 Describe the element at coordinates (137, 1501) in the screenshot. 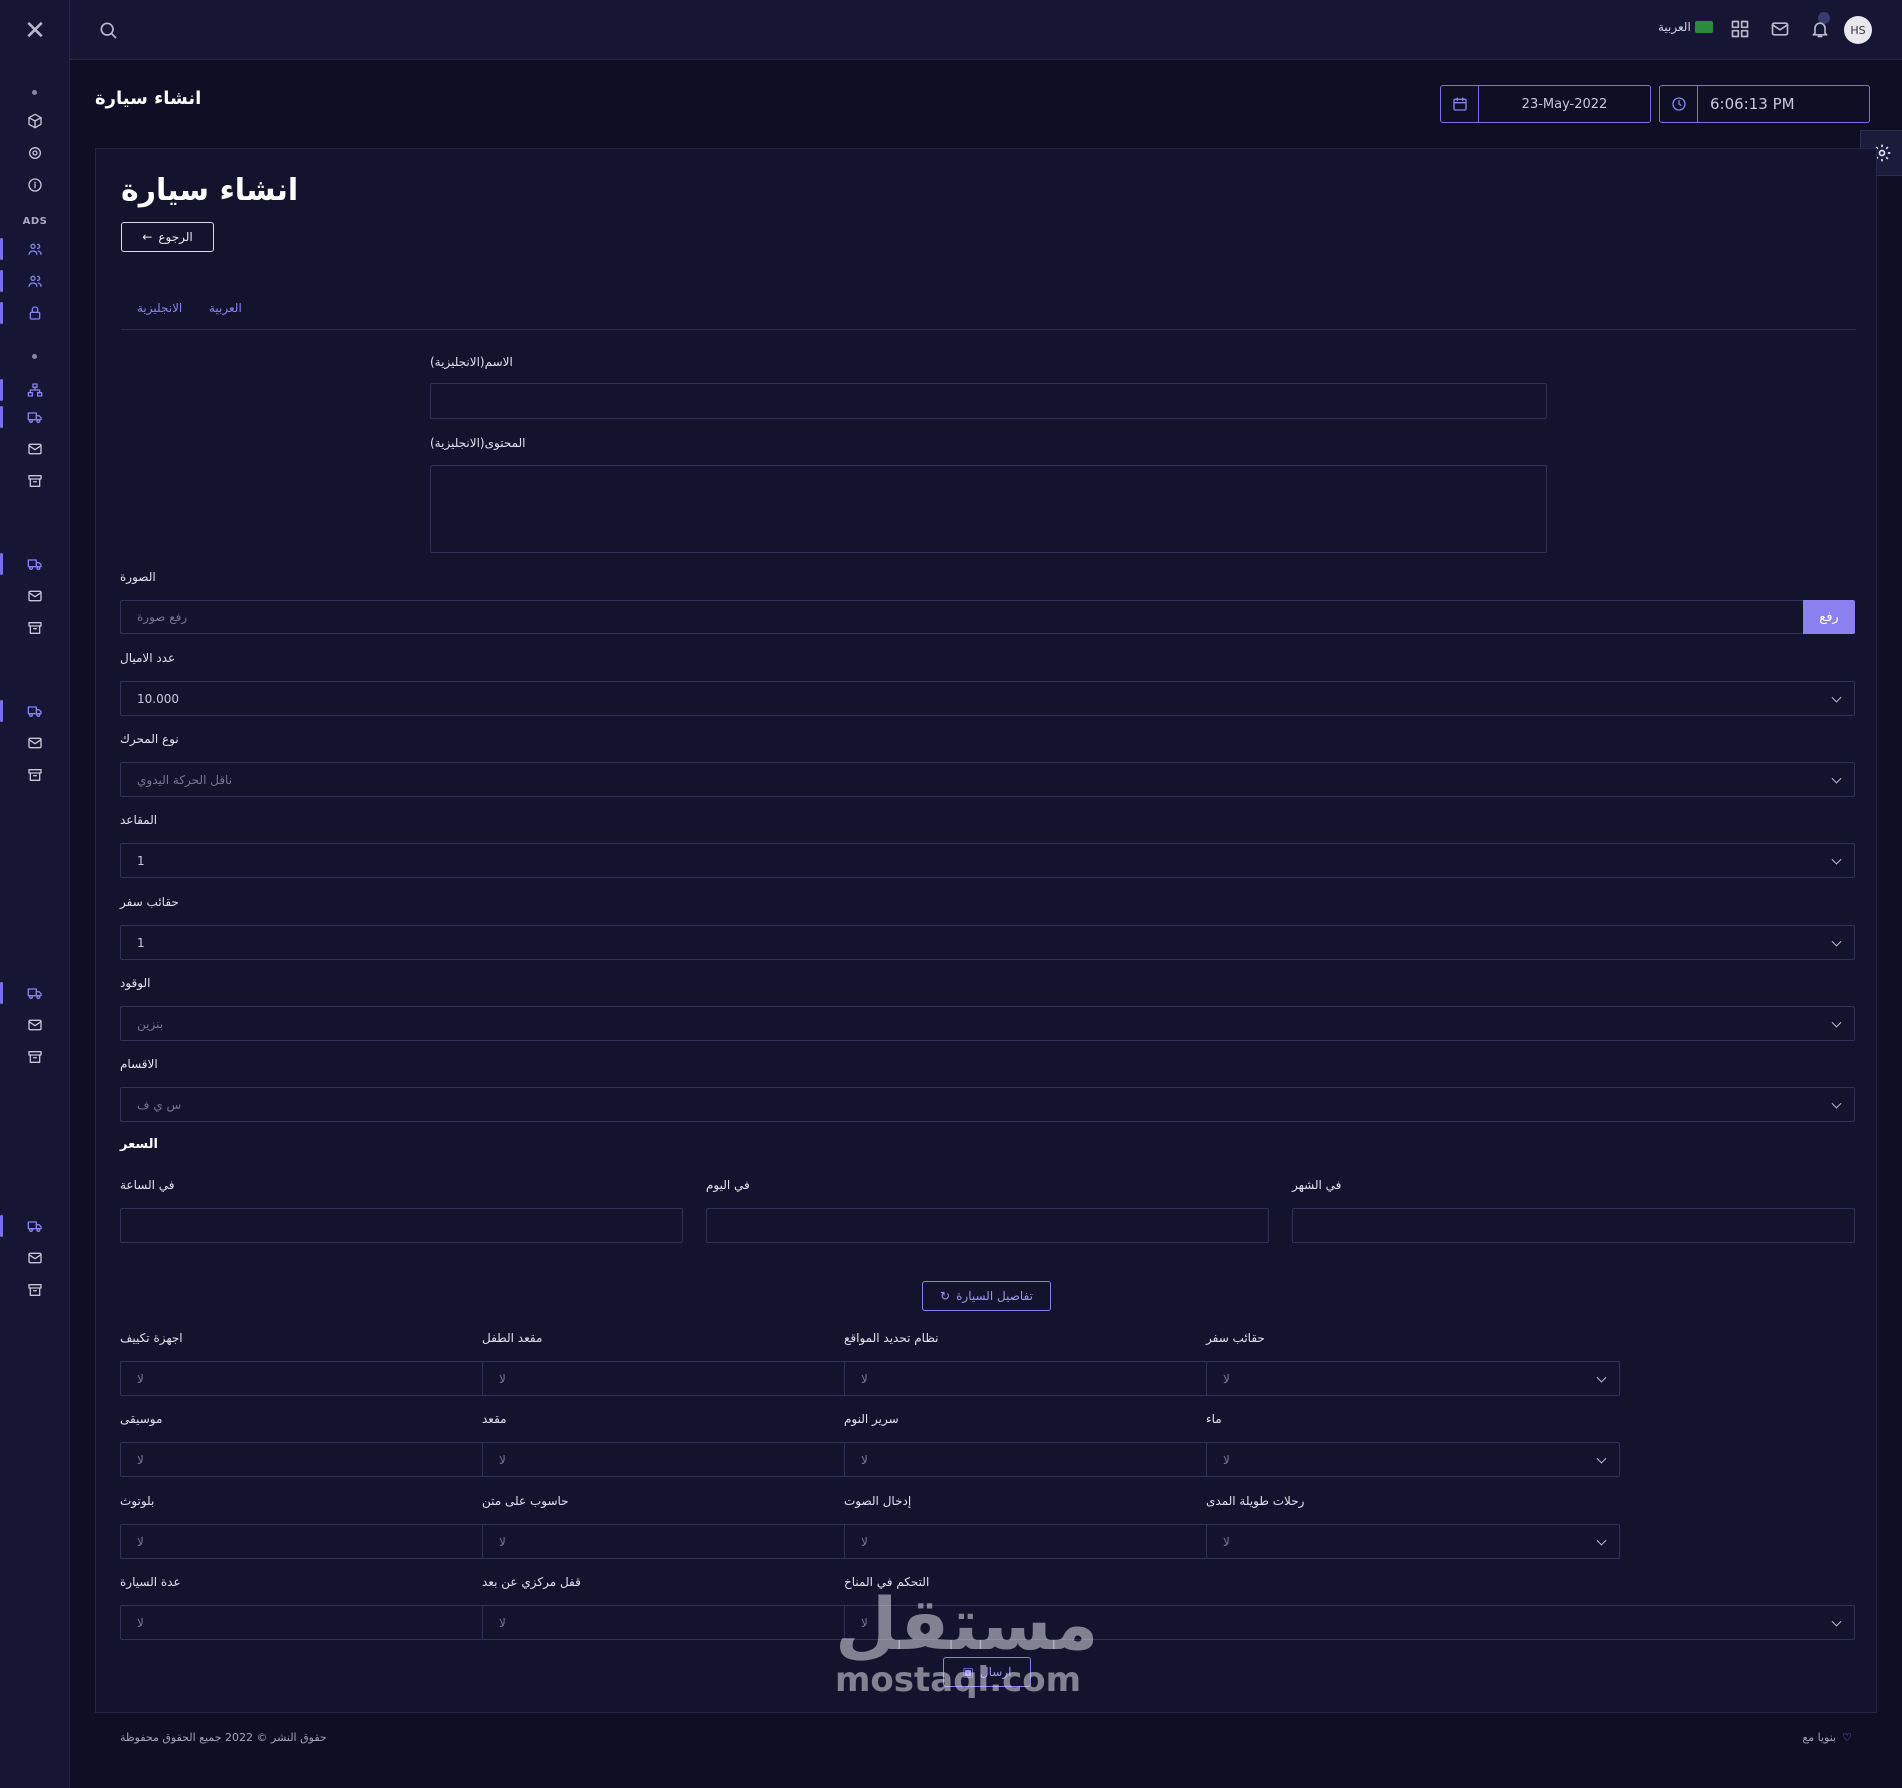

I see `detail-label: بلوتوث` at that location.